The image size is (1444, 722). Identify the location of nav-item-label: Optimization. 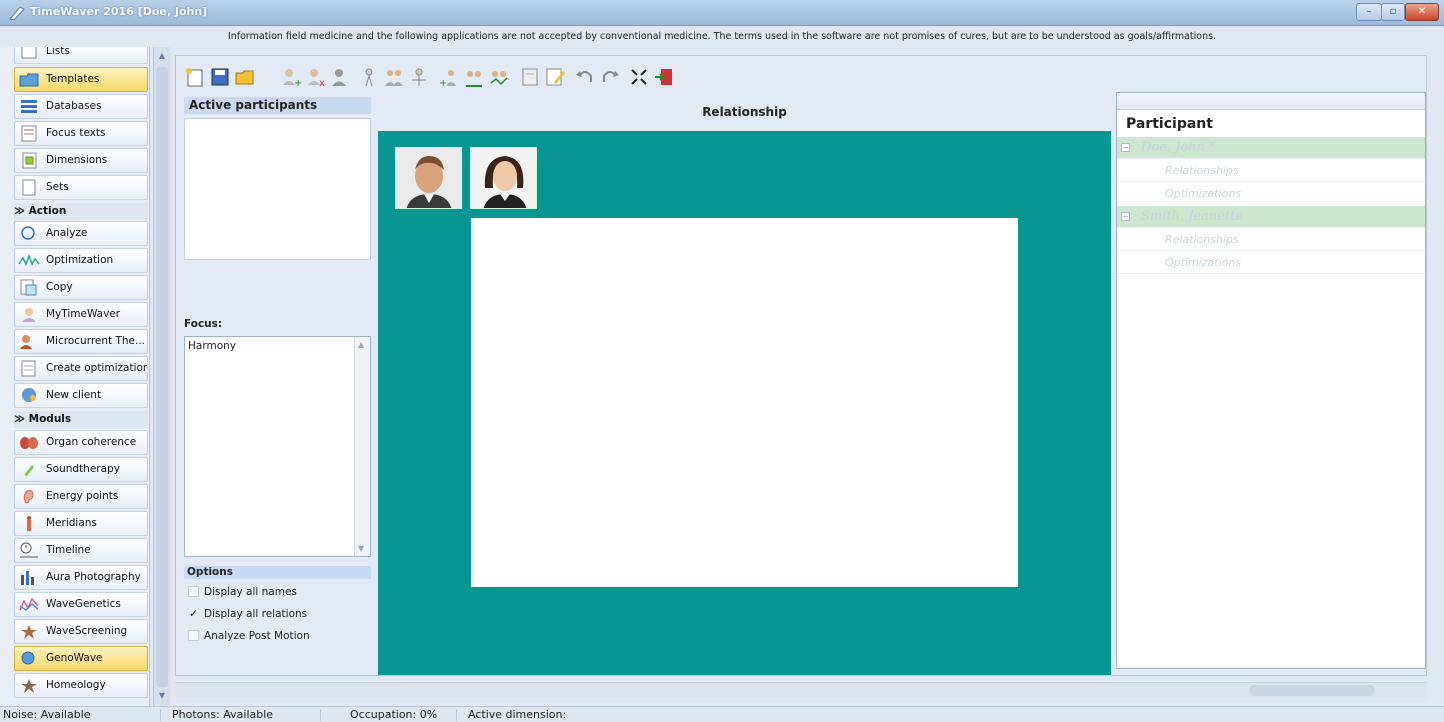
(80, 260).